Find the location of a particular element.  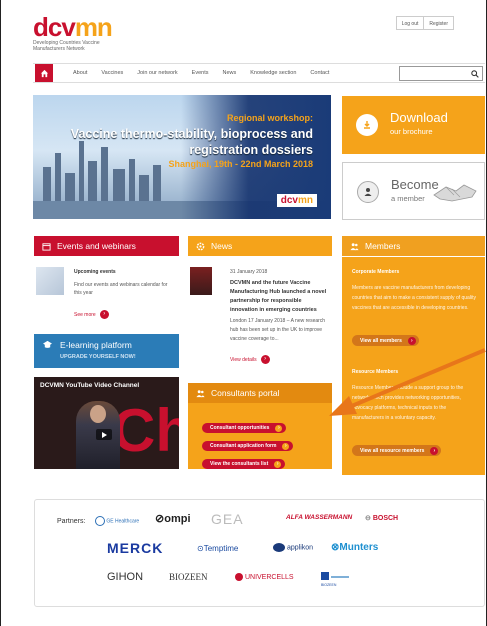

partner-logo-biozeen: BIOZEEN is located at coordinates (188, 577).